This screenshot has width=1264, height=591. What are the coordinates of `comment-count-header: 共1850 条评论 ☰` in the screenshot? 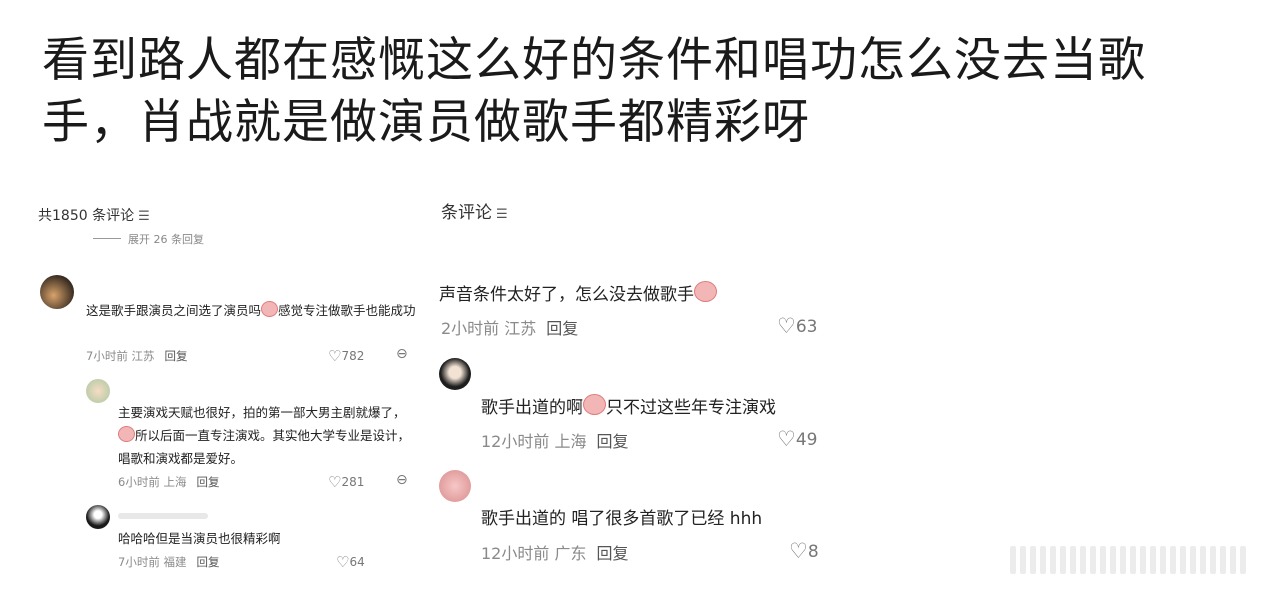 It's located at (94, 215).